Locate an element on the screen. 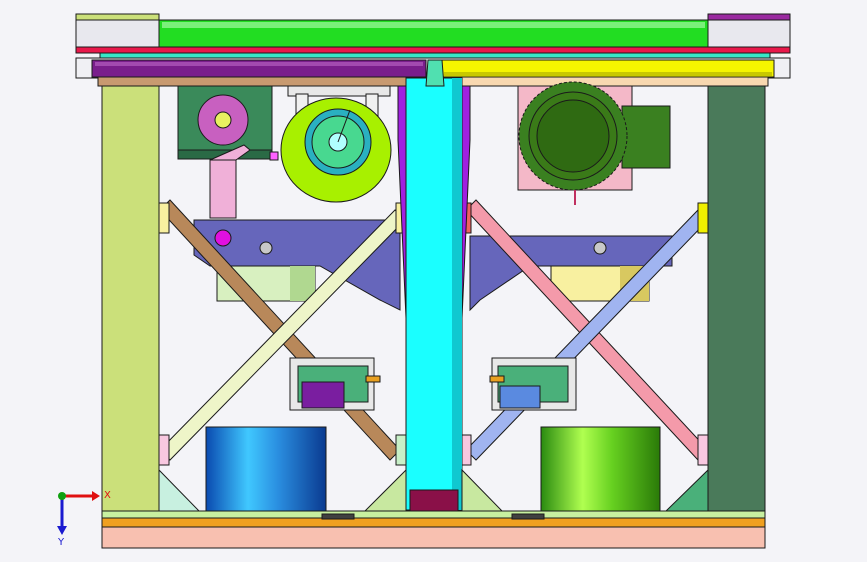 This screenshot has width=867, height=562. yellow-beam-shadow is located at coordinates (608, 74).